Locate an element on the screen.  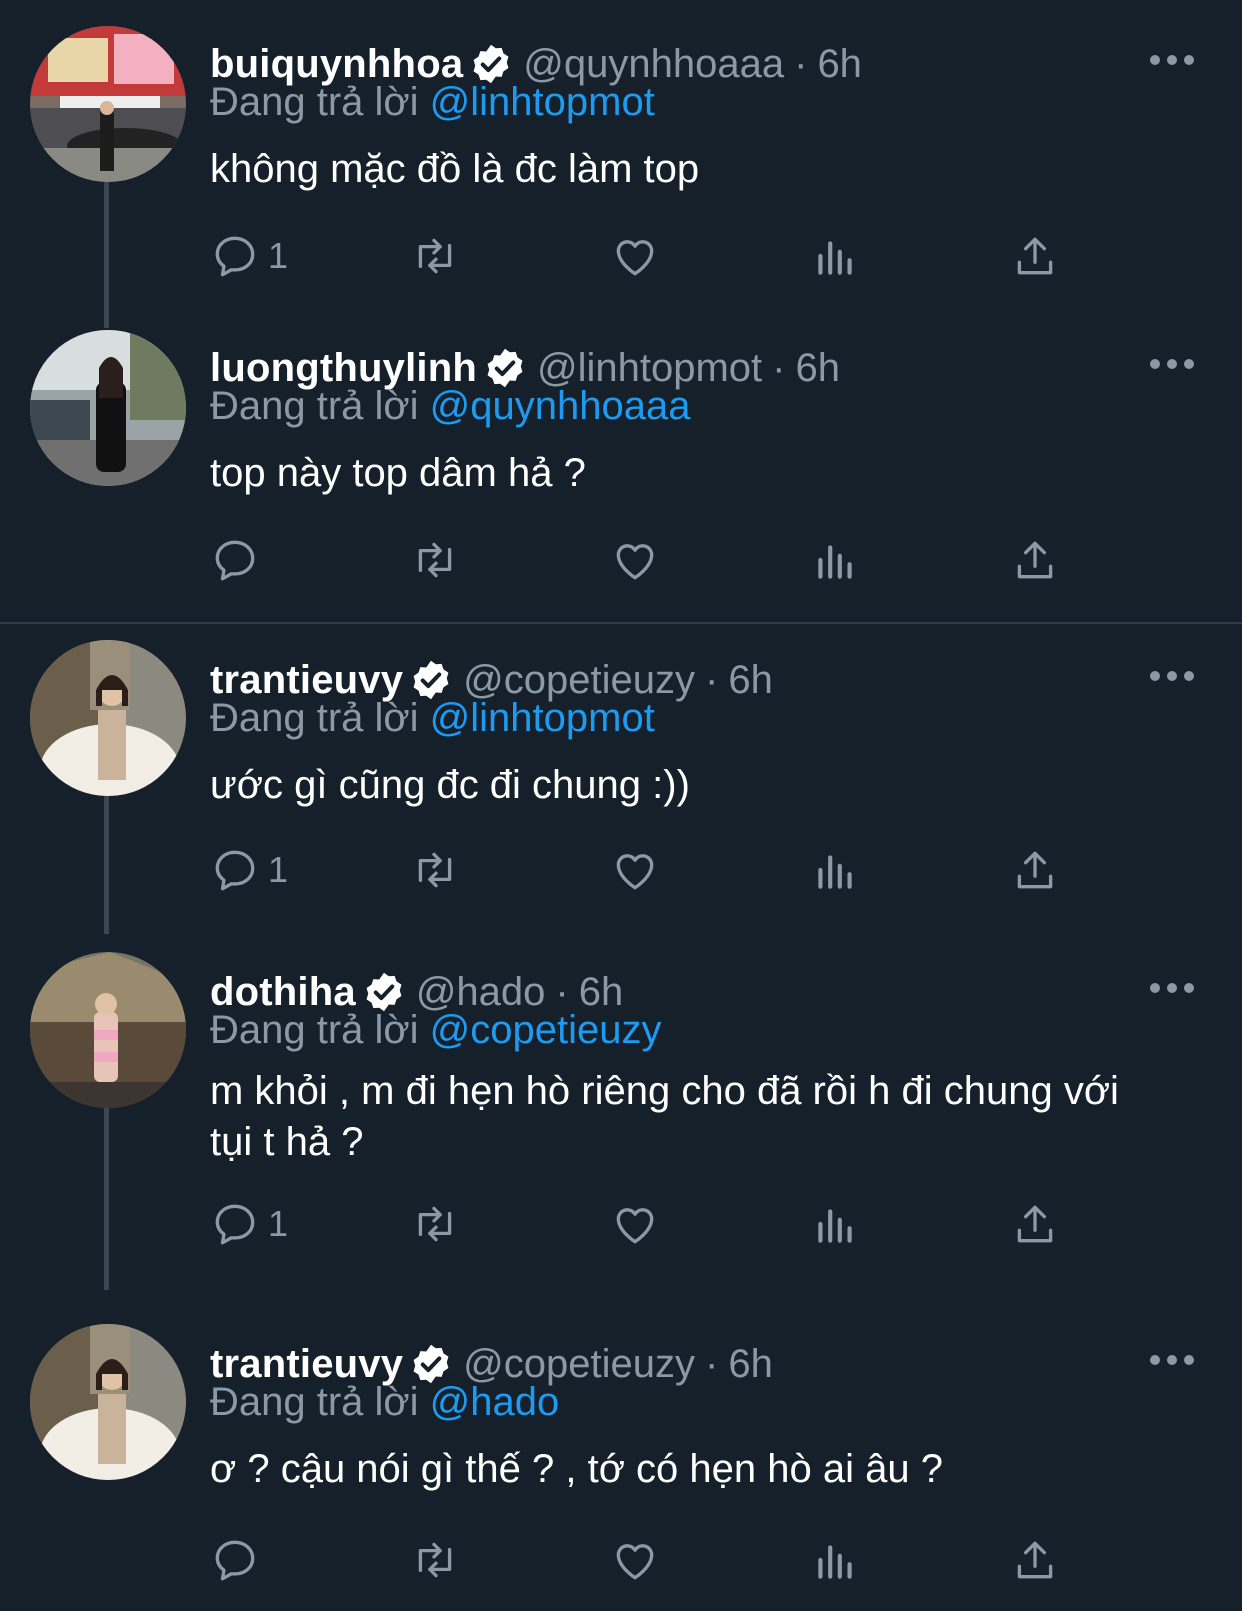
action-bar is located at coordinates (650, 560).